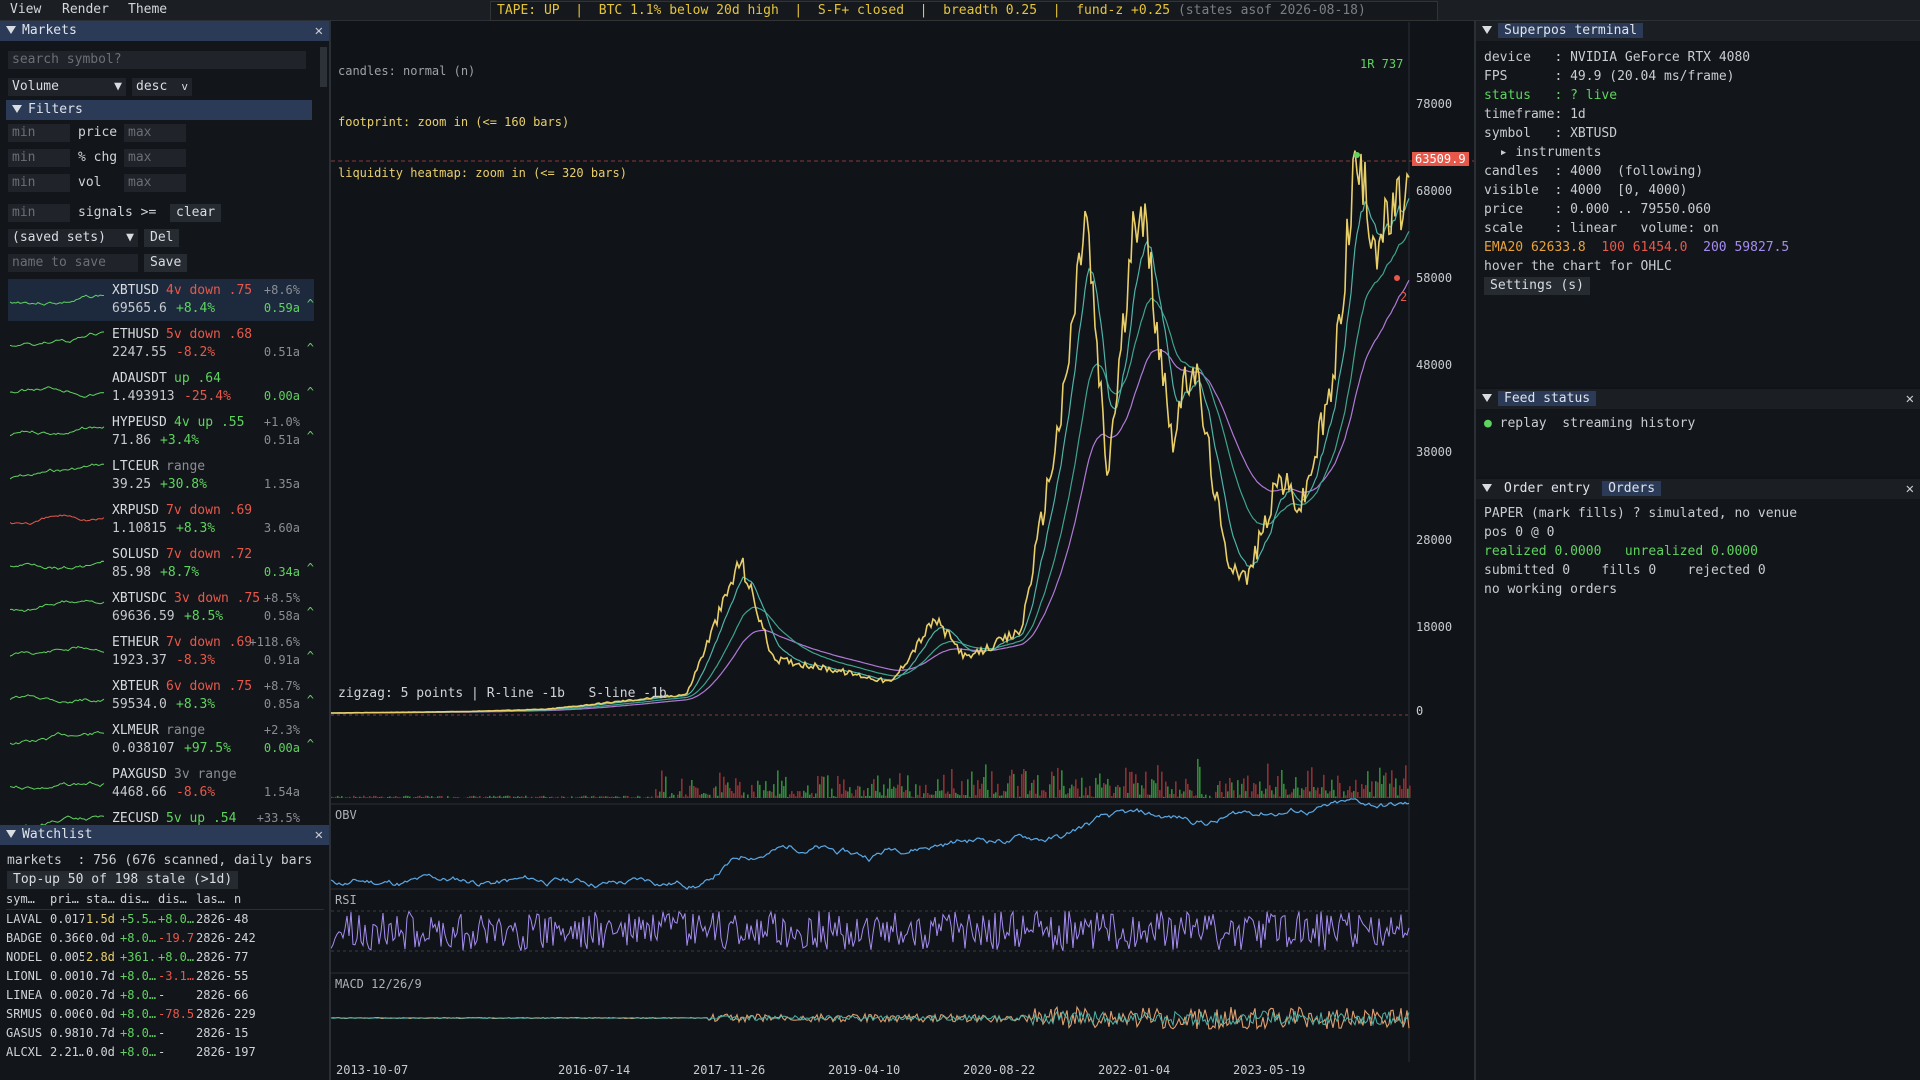 The height and width of the screenshot is (1080, 1920). Describe the element at coordinates (161, 564) in the screenshot. I see `market-row: SOLUSD 7v down .72 85.98 +8.7% 0.34a ^` at that location.